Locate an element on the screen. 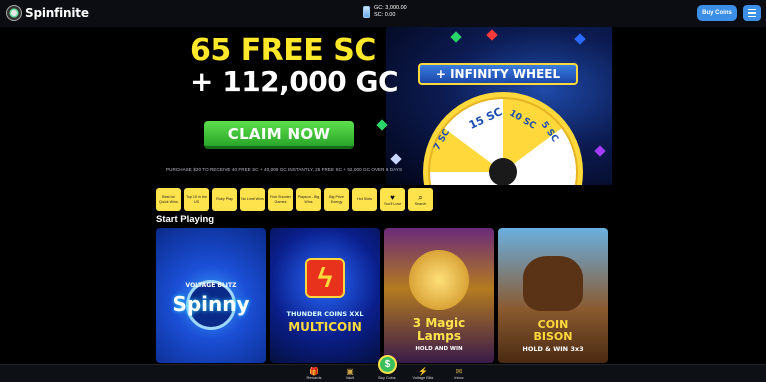 This screenshot has width=766, height=382. game-tile-magic-lamps: 3 Magic Lamps HOLD AND WIN is located at coordinates (439, 295).